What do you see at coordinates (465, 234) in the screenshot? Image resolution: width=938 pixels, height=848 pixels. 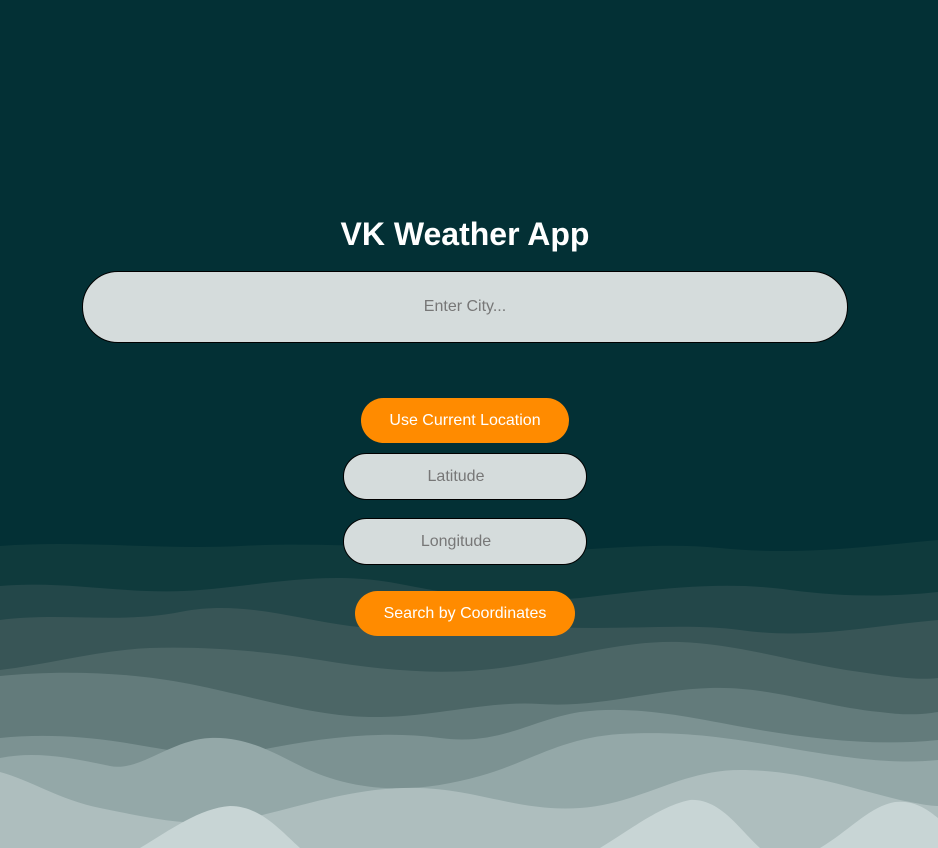 I see `page-title: VK Weather App` at bounding box center [465, 234].